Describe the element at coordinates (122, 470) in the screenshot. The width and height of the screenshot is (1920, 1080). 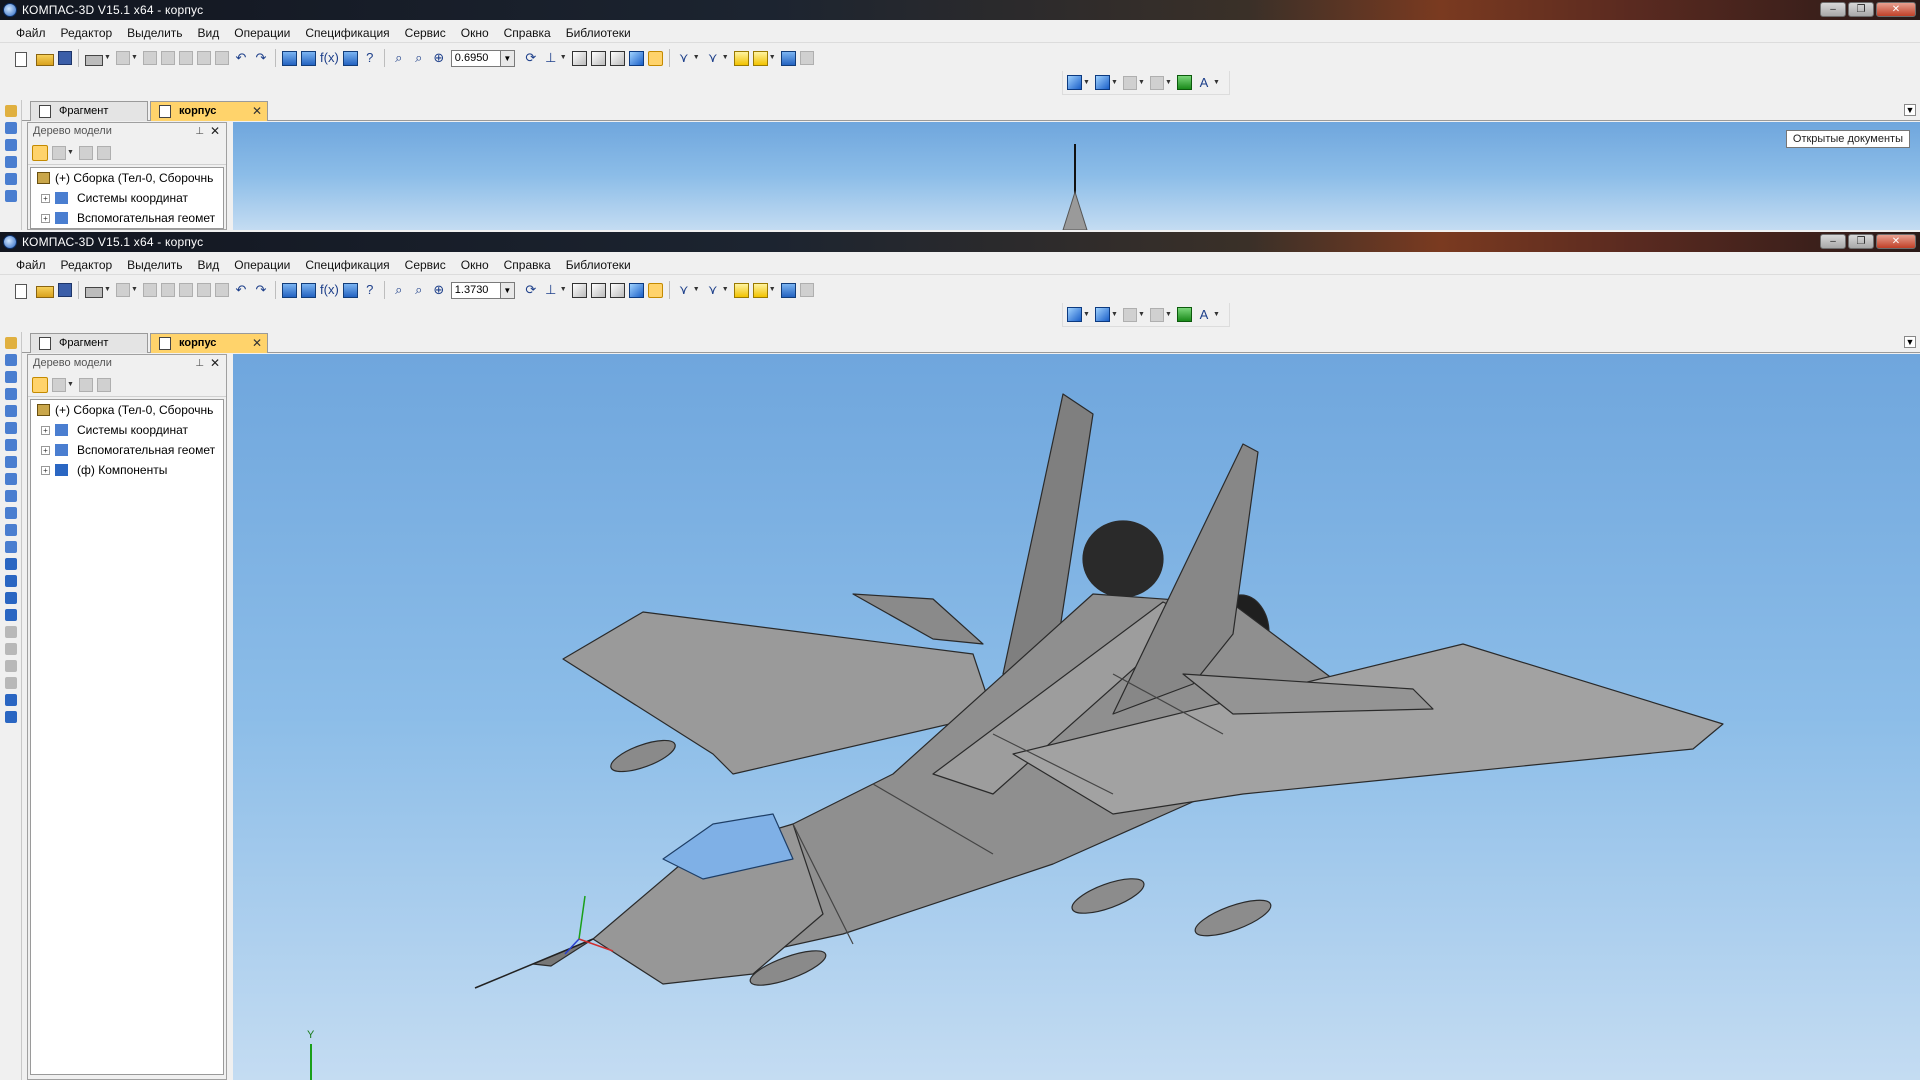
I see `tree-item-components: (ф) Компоненты` at that location.